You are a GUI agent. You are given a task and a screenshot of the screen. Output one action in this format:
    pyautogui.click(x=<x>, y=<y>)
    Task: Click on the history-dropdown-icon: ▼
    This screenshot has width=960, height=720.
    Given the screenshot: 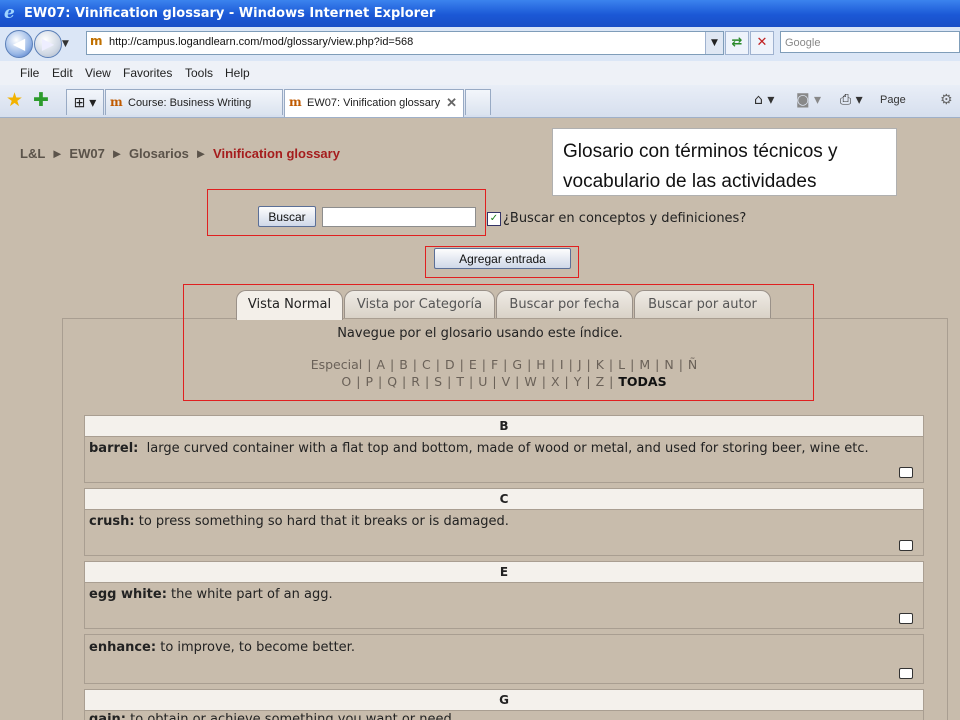 What is the action you would take?
    pyautogui.click(x=65, y=44)
    